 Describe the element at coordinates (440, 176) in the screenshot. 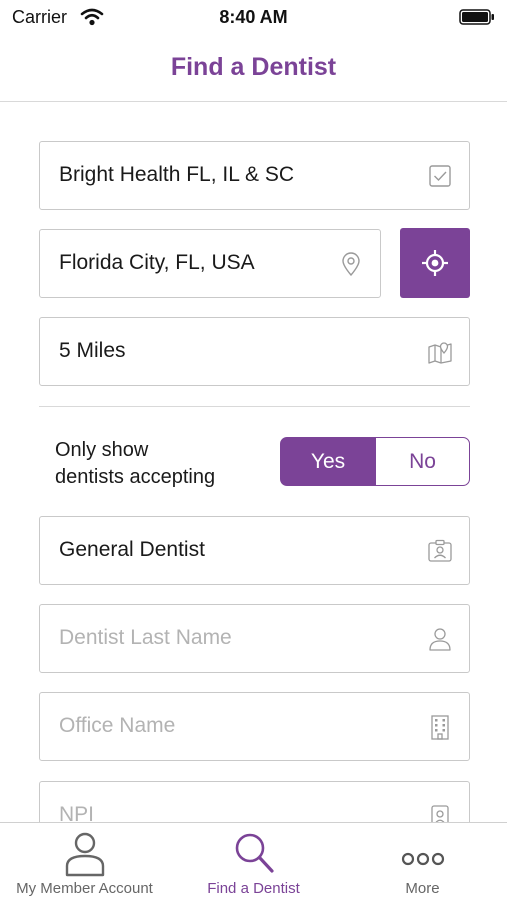

I see `checkbox-icon` at that location.